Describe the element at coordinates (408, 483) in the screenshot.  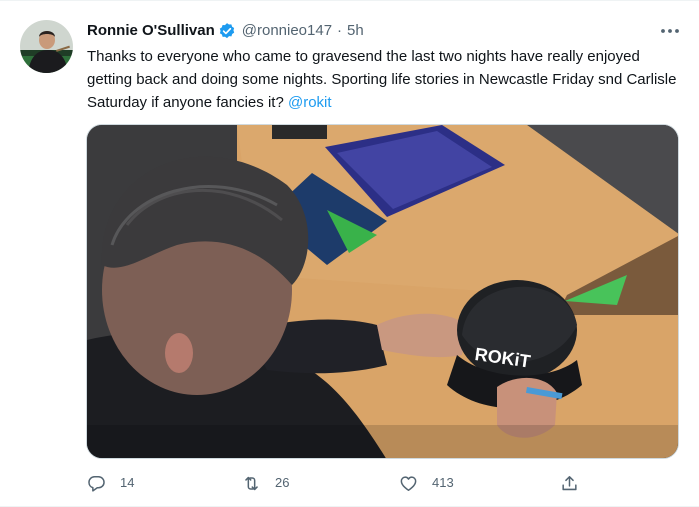
I see `like-icon` at that location.